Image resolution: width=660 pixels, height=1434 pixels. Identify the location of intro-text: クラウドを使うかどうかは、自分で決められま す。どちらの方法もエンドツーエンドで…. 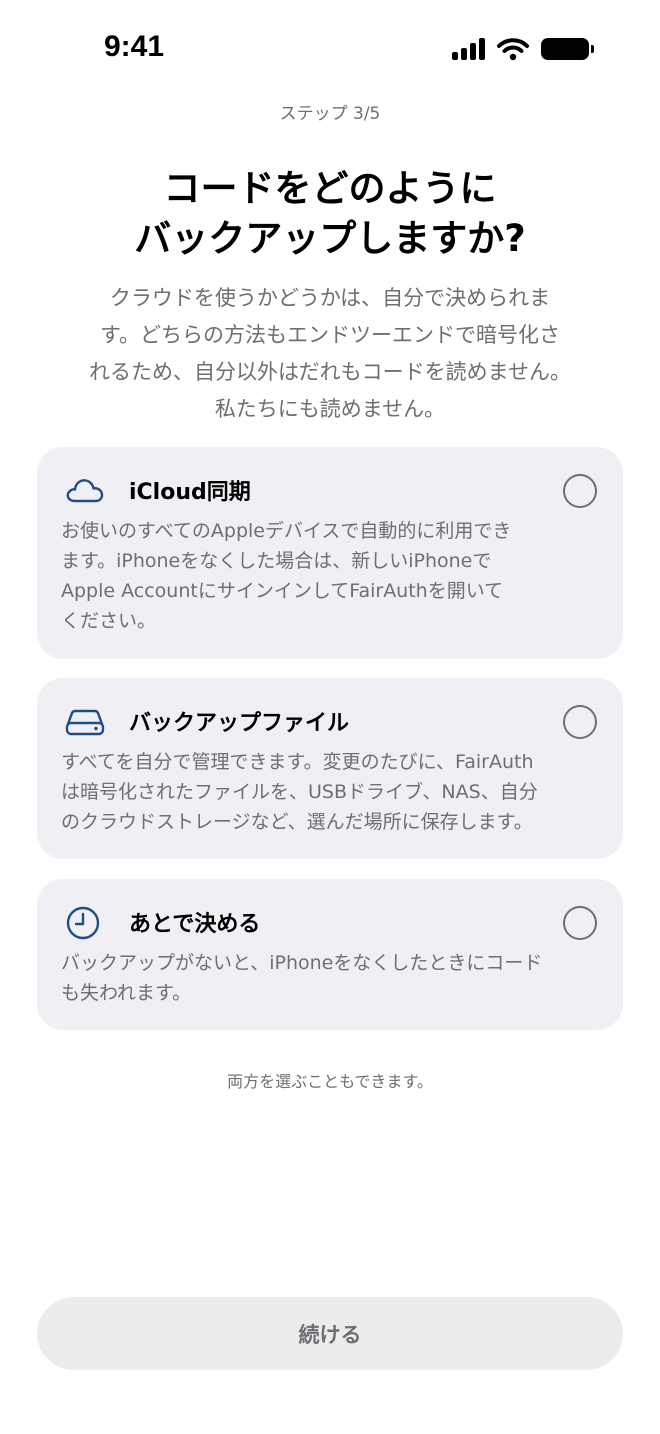
(330, 353).